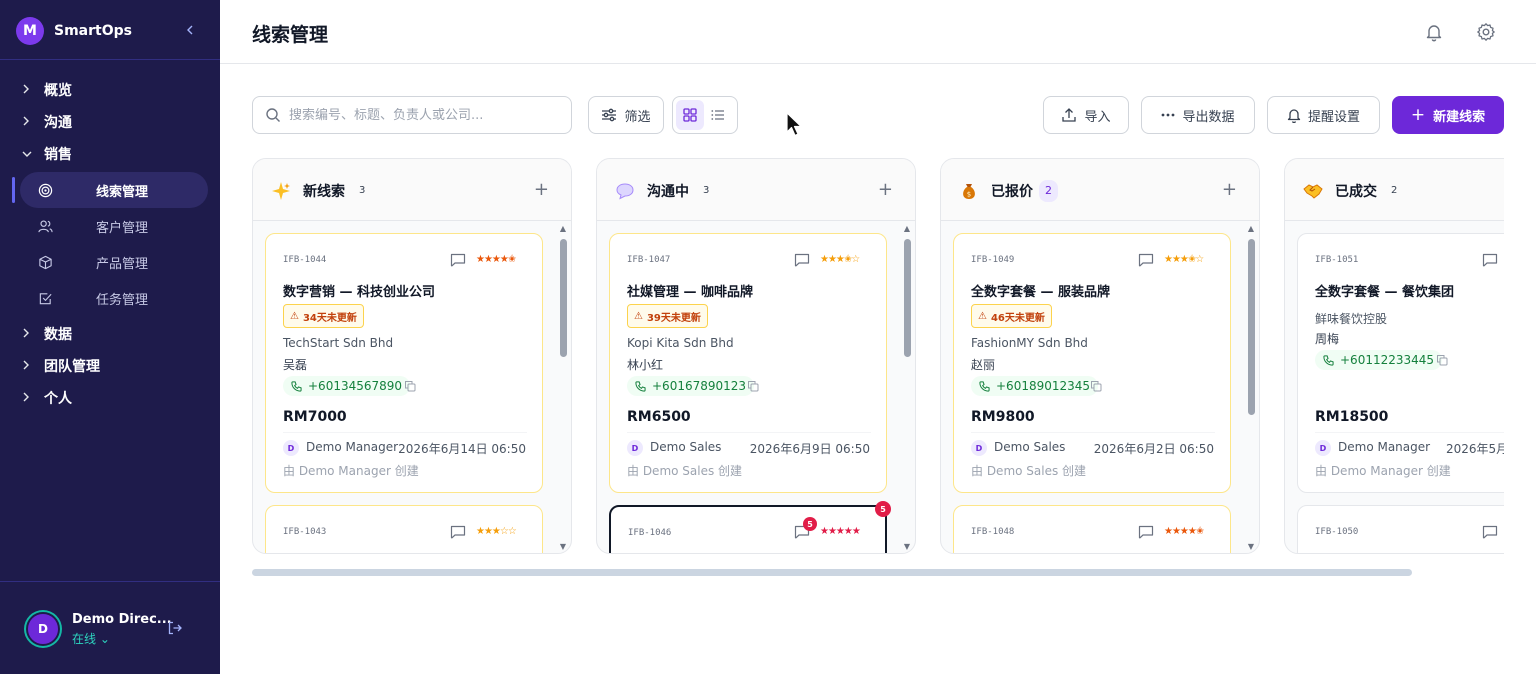  Describe the element at coordinates (110, 398) in the screenshot. I see `nav-group-personal: 个人` at that location.